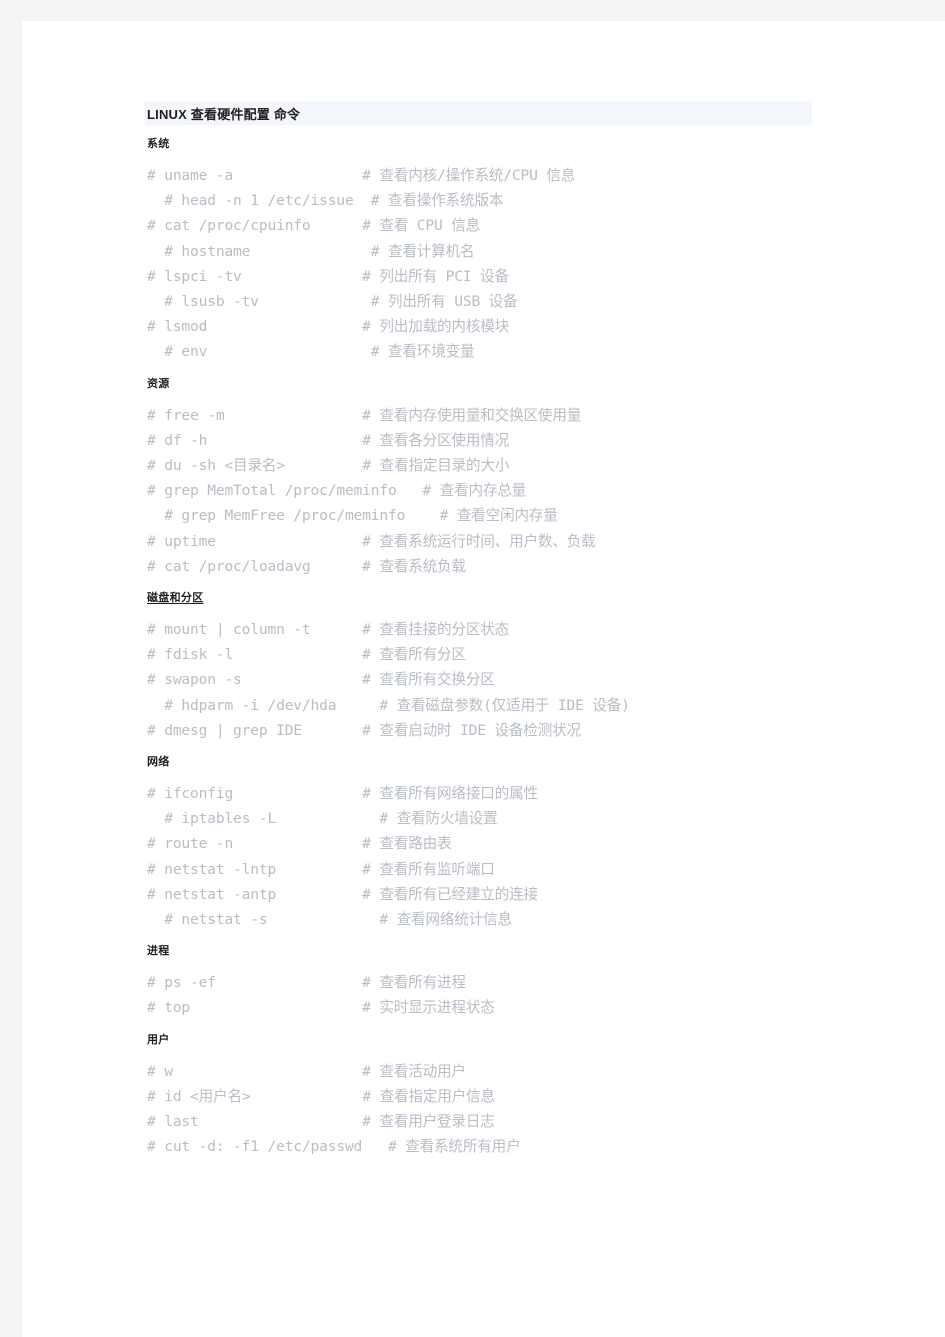 The width and height of the screenshot is (945, 1337). What do you see at coordinates (321, 1096) in the screenshot?
I see `command-line: # id <用户名> # 查看指定用户信息` at bounding box center [321, 1096].